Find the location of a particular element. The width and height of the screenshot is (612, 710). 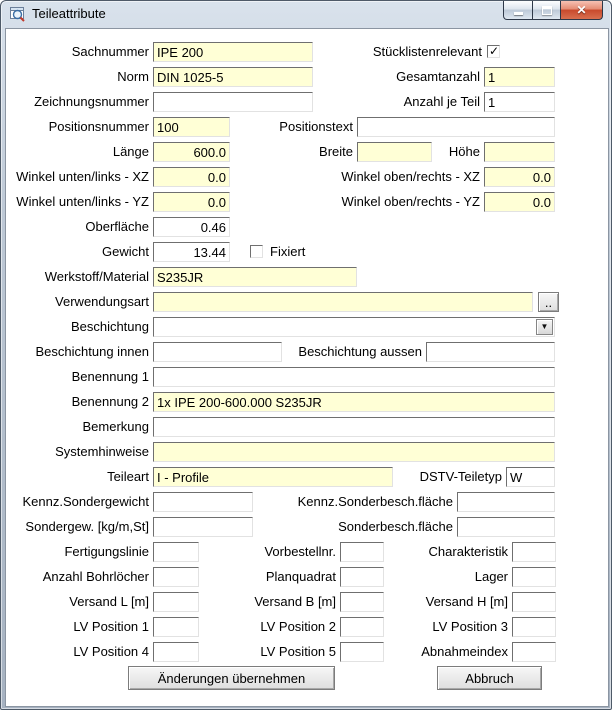

norm-label: Norm is located at coordinates (133, 76).